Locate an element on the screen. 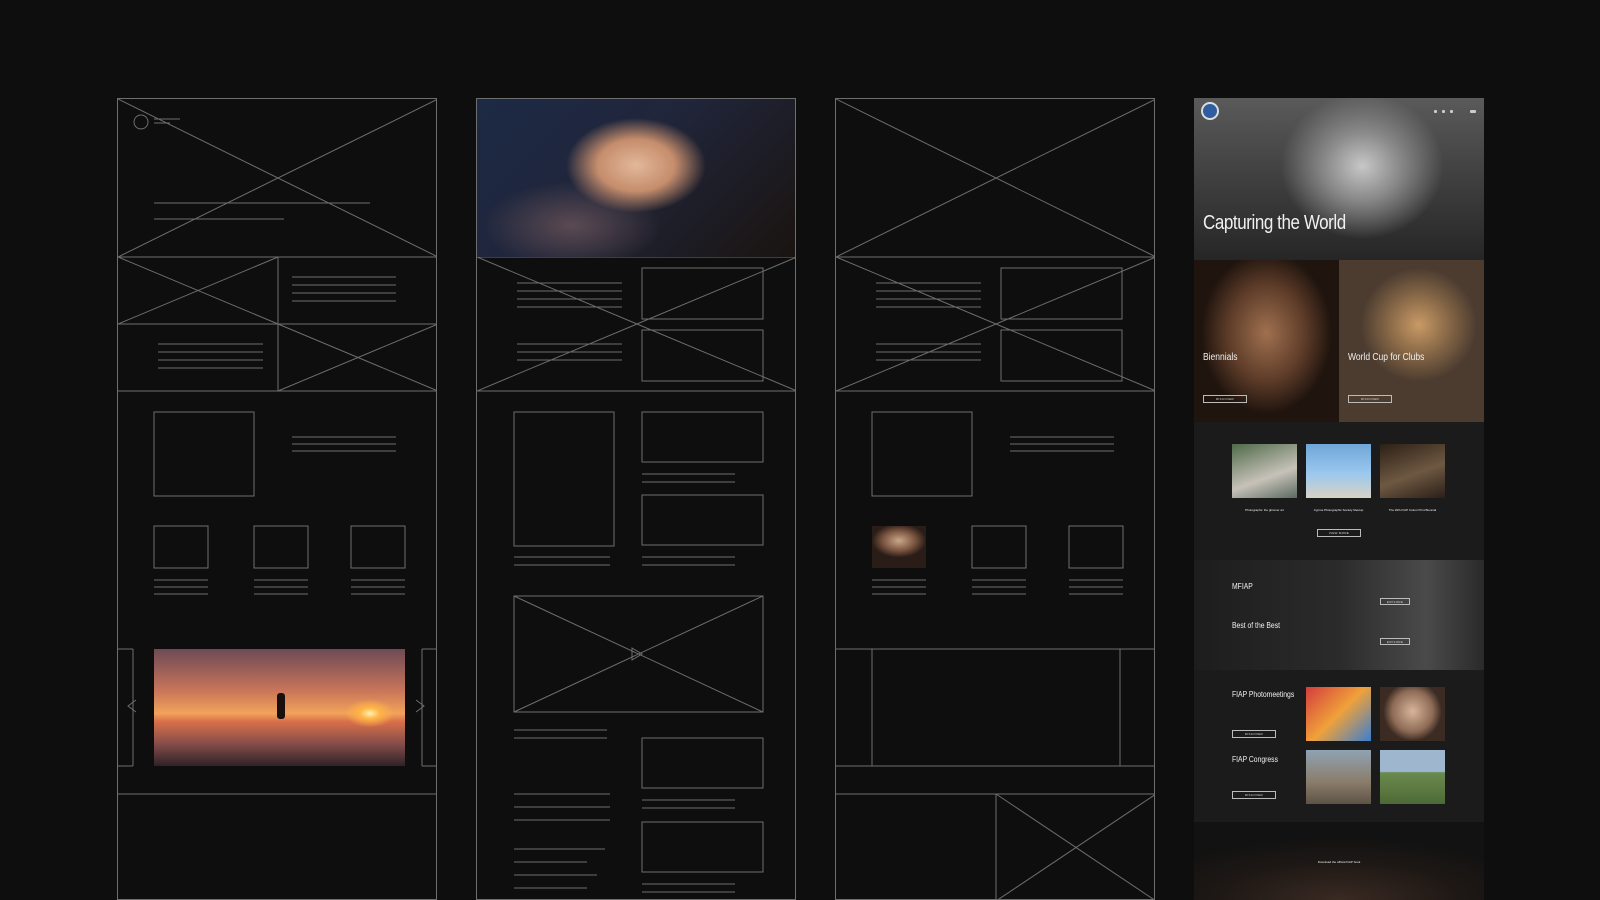  congress-title: FIAP Congress is located at coordinates (1255, 759).